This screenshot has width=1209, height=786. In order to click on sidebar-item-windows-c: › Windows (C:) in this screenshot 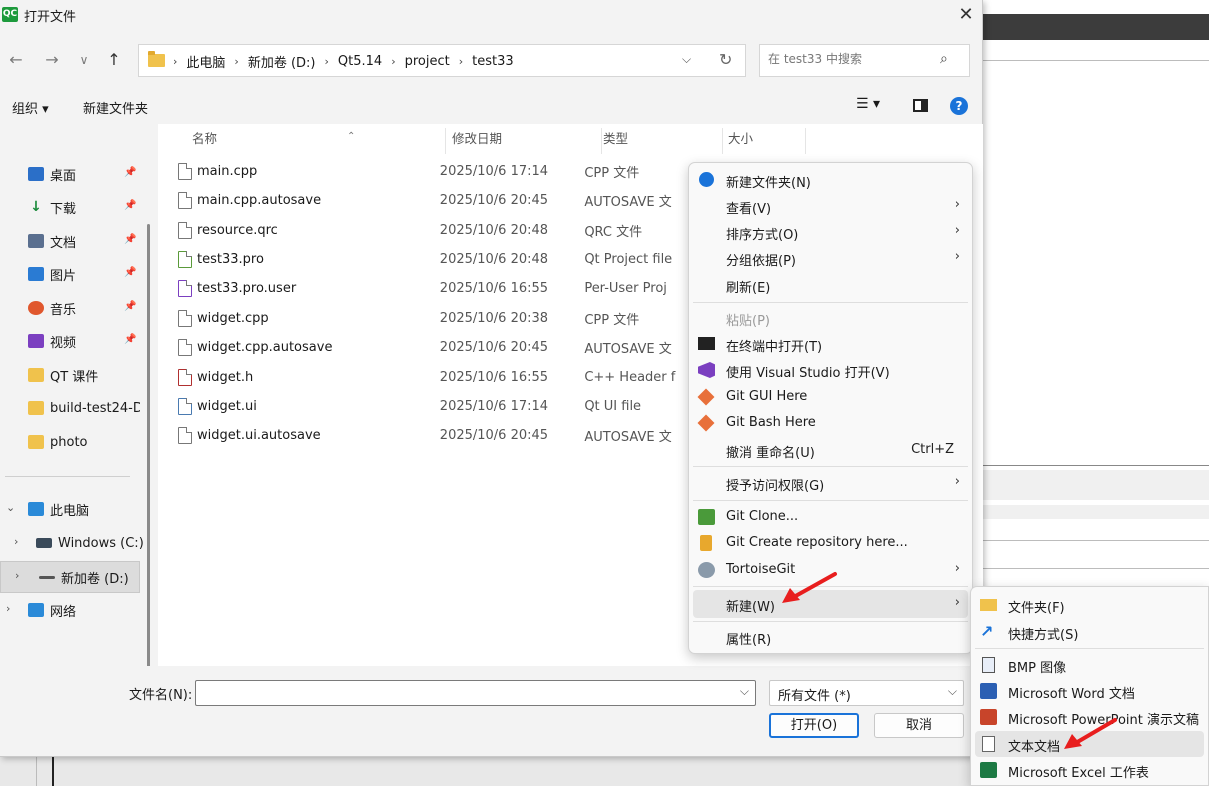, I will do `click(72, 543)`.